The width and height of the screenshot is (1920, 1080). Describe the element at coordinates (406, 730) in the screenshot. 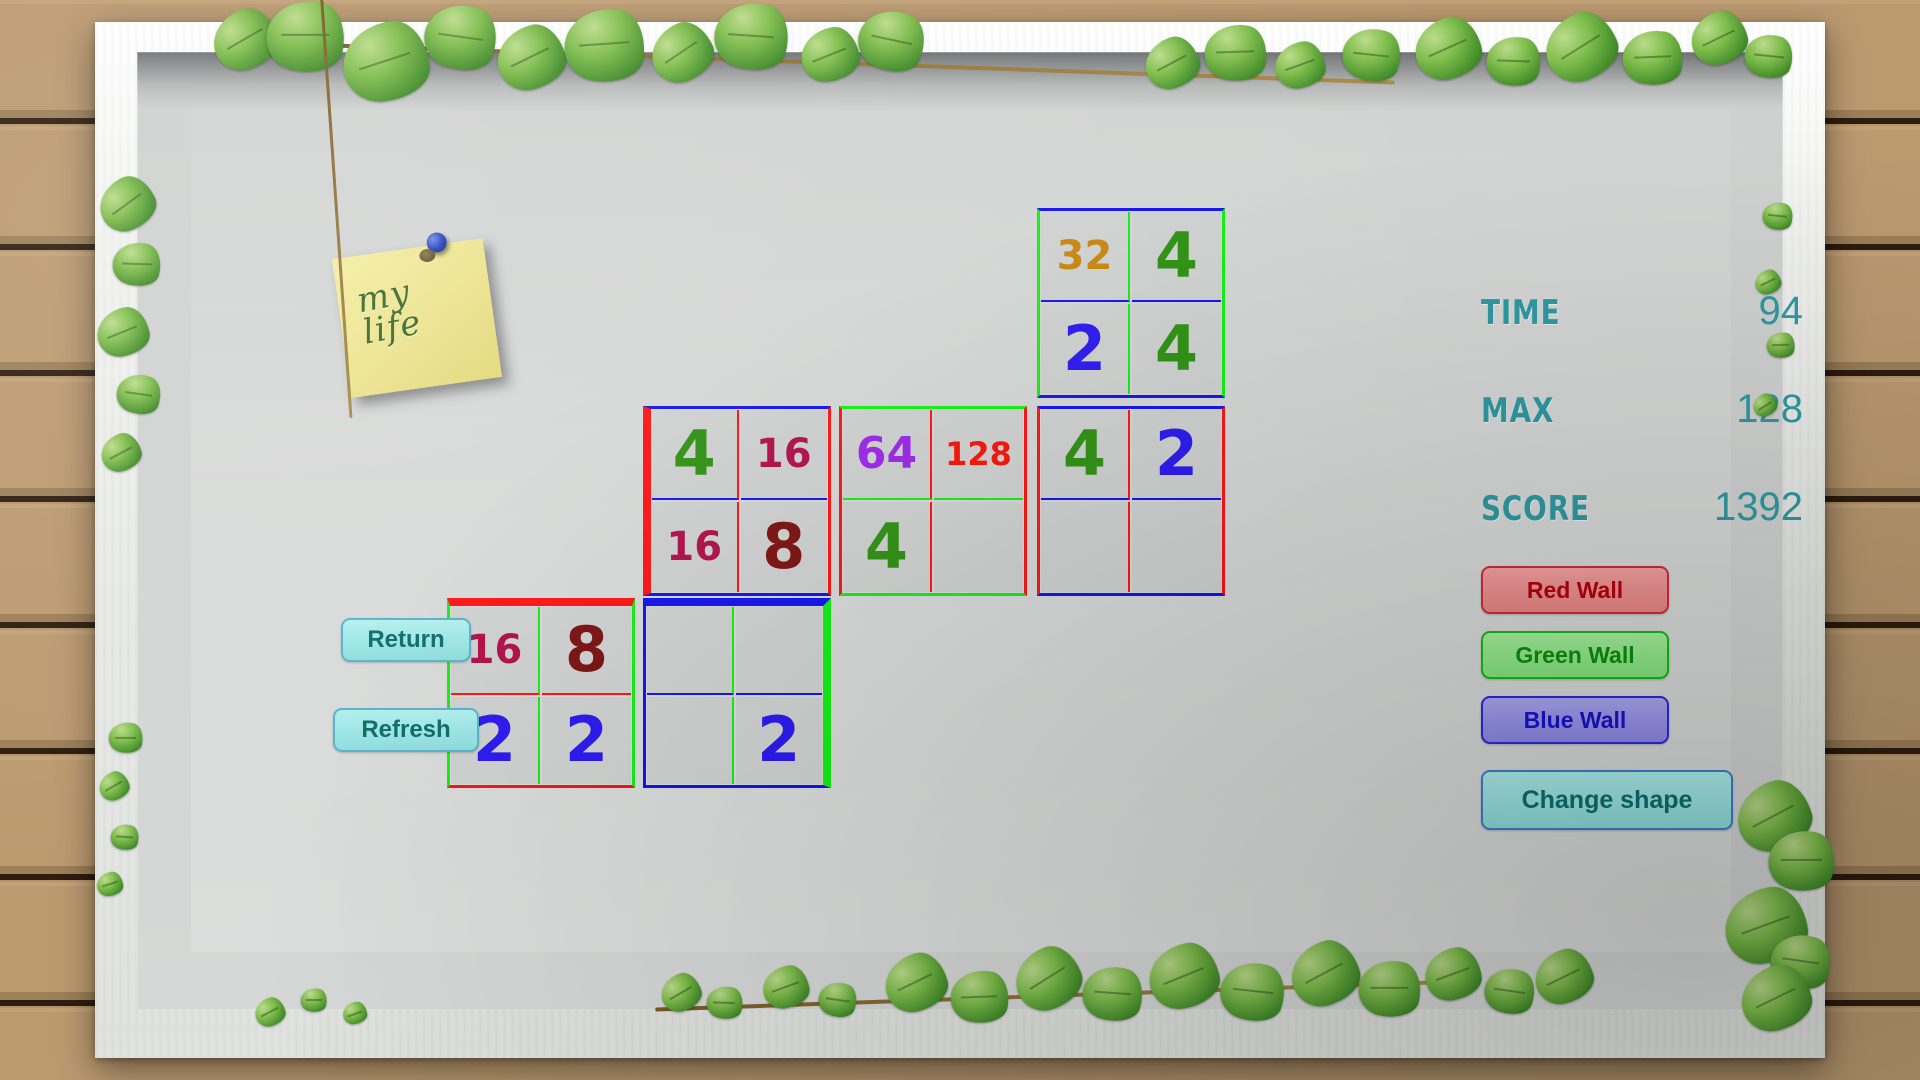

I see `refresh-button: Refresh` at that location.